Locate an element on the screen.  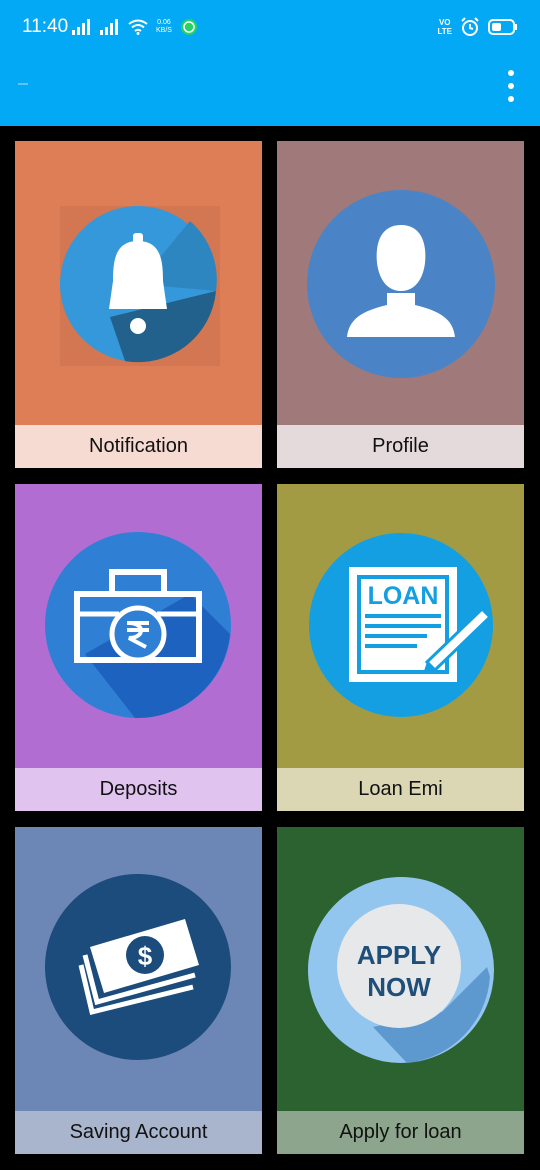
loan-icon-text: LOAN is located at coordinates (403, 596).